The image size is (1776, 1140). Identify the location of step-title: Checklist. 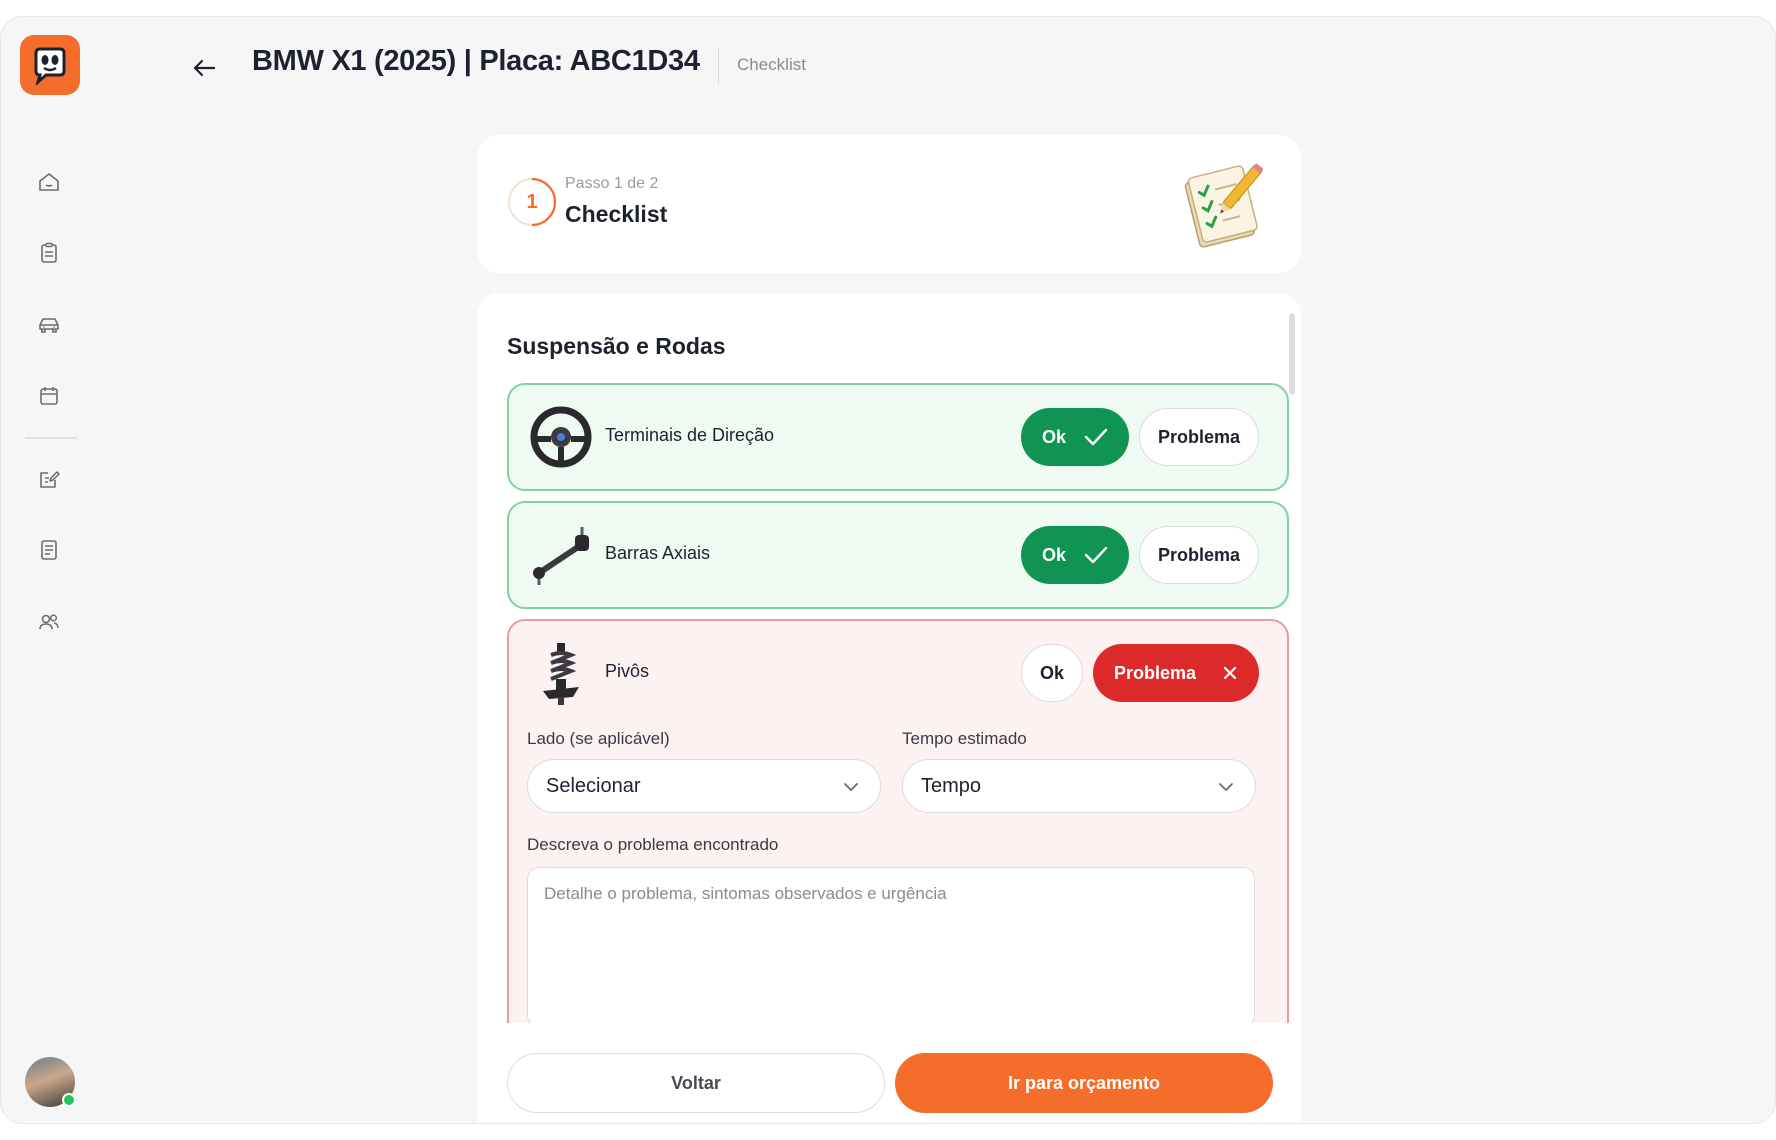
(616, 214).